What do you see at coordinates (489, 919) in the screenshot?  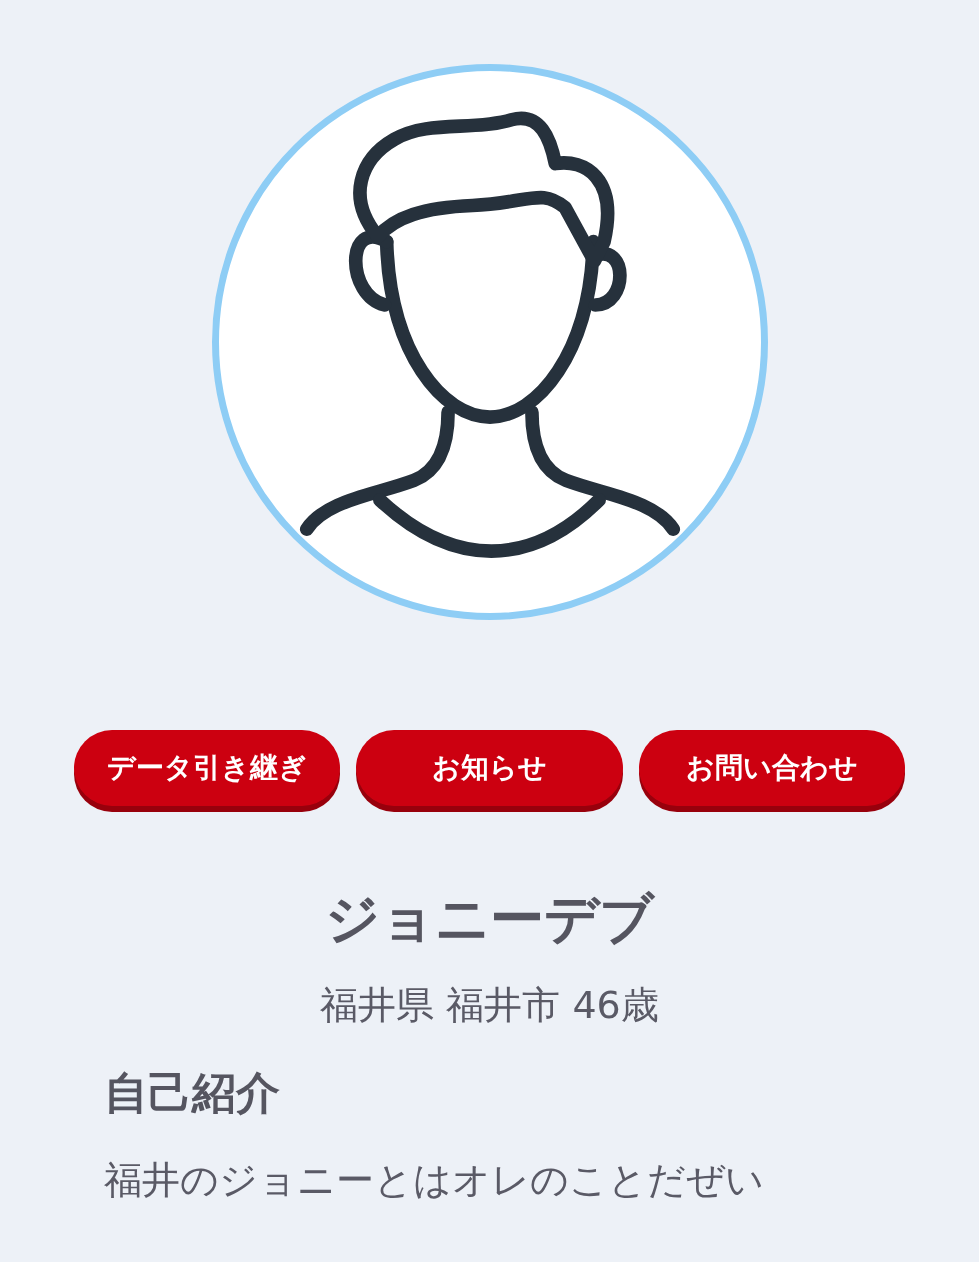 I see `profile-name: ジョニーデブ` at bounding box center [489, 919].